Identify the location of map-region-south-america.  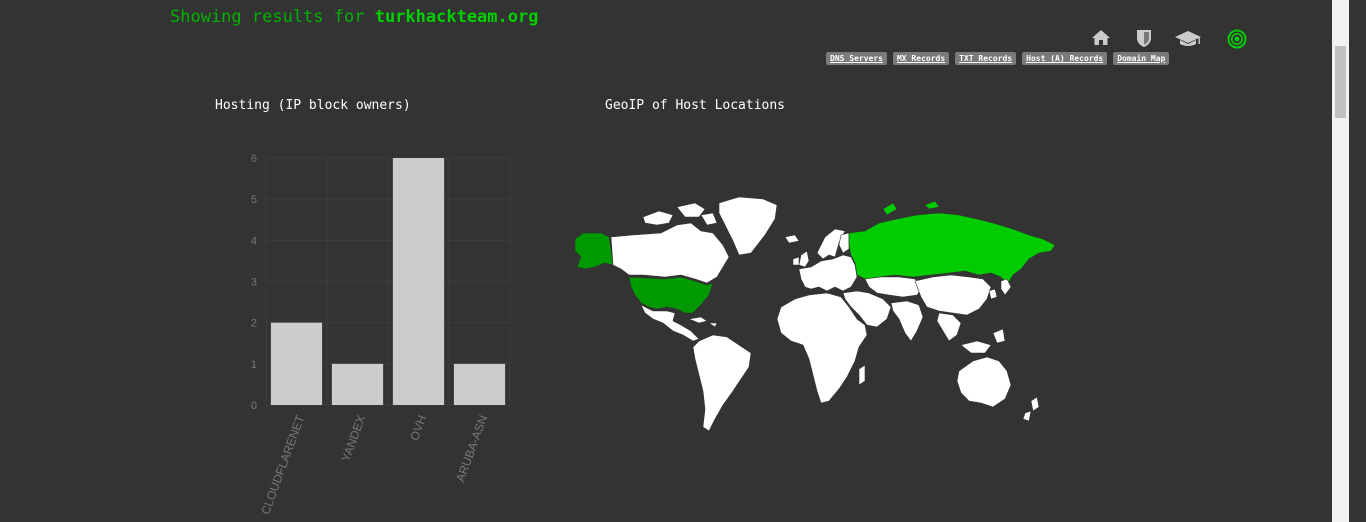
(722, 383).